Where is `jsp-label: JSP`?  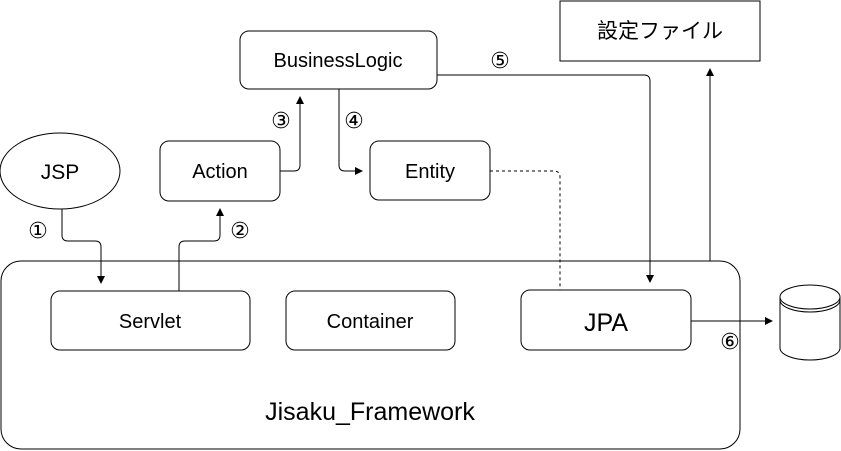 jsp-label: JSP is located at coordinates (60, 172).